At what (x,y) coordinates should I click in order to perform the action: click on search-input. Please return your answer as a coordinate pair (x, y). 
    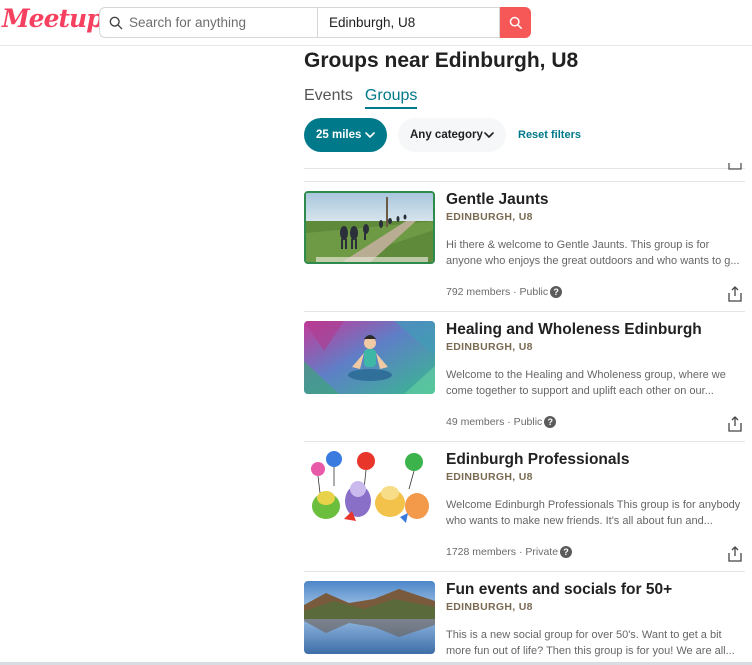
    Looking at the image, I should click on (219, 22).